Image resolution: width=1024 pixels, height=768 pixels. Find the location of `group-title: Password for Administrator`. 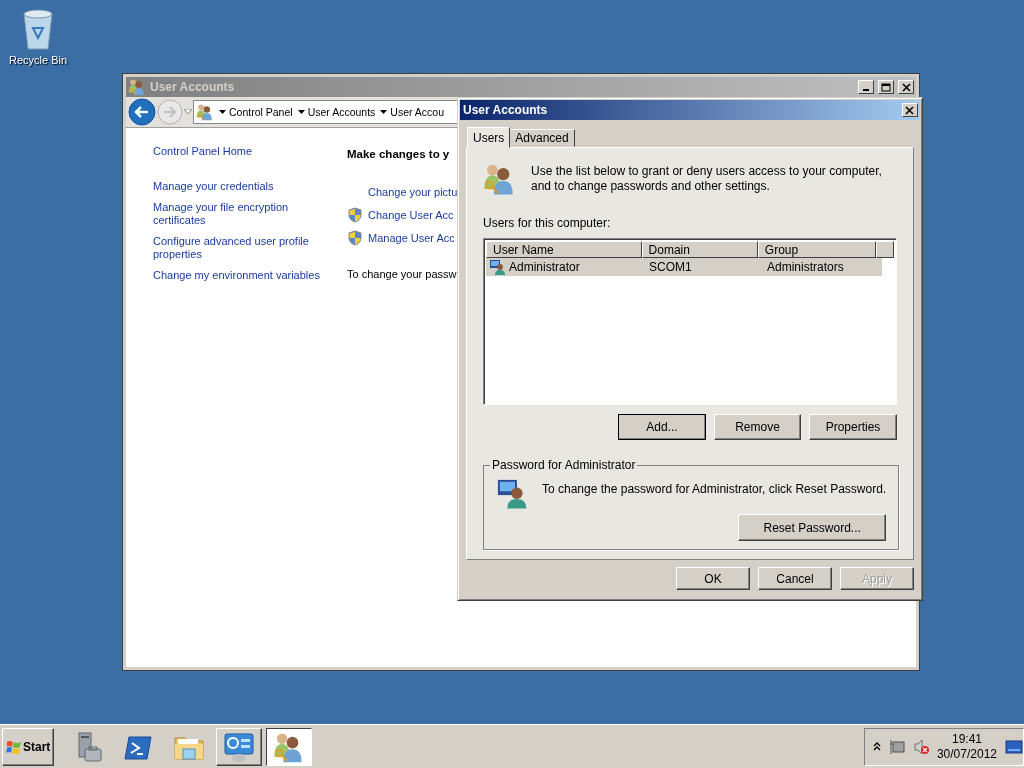

group-title: Password for Administrator is located at coordinates (564, 465).